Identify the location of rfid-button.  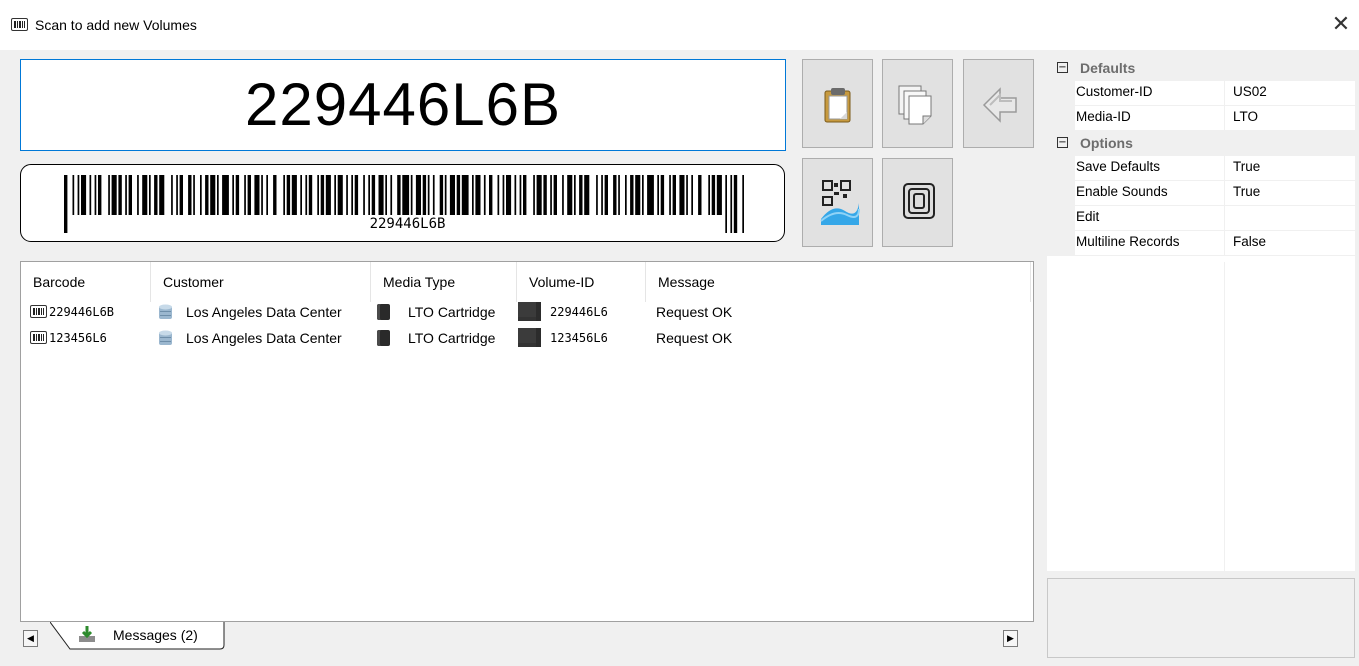
(917, 202).